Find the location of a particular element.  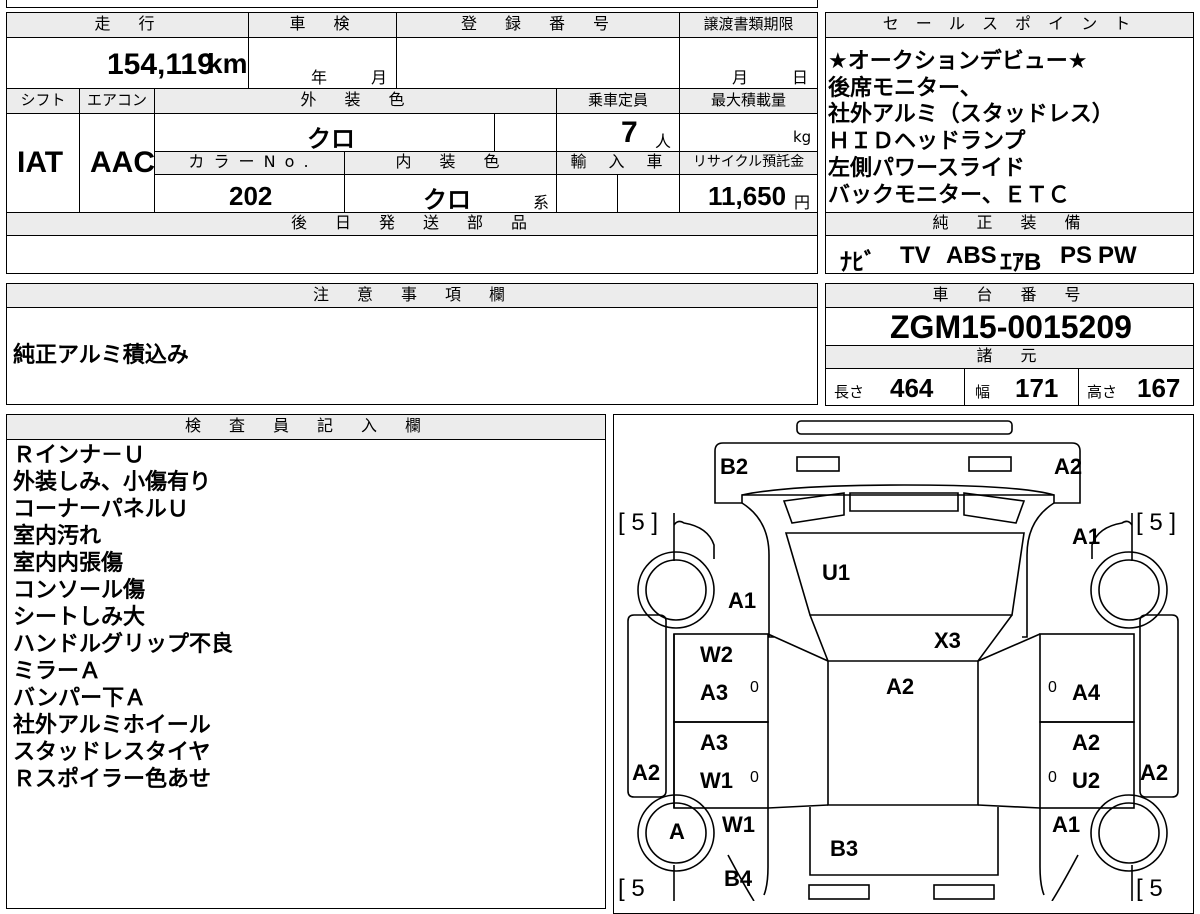

later-parts-header: 後 日 発 送 部 品 is located at coordinates (412, 224).